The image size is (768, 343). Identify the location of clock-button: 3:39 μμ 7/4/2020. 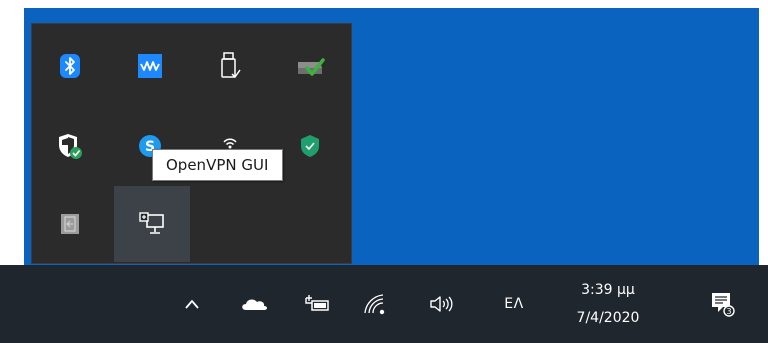
(608, 304).